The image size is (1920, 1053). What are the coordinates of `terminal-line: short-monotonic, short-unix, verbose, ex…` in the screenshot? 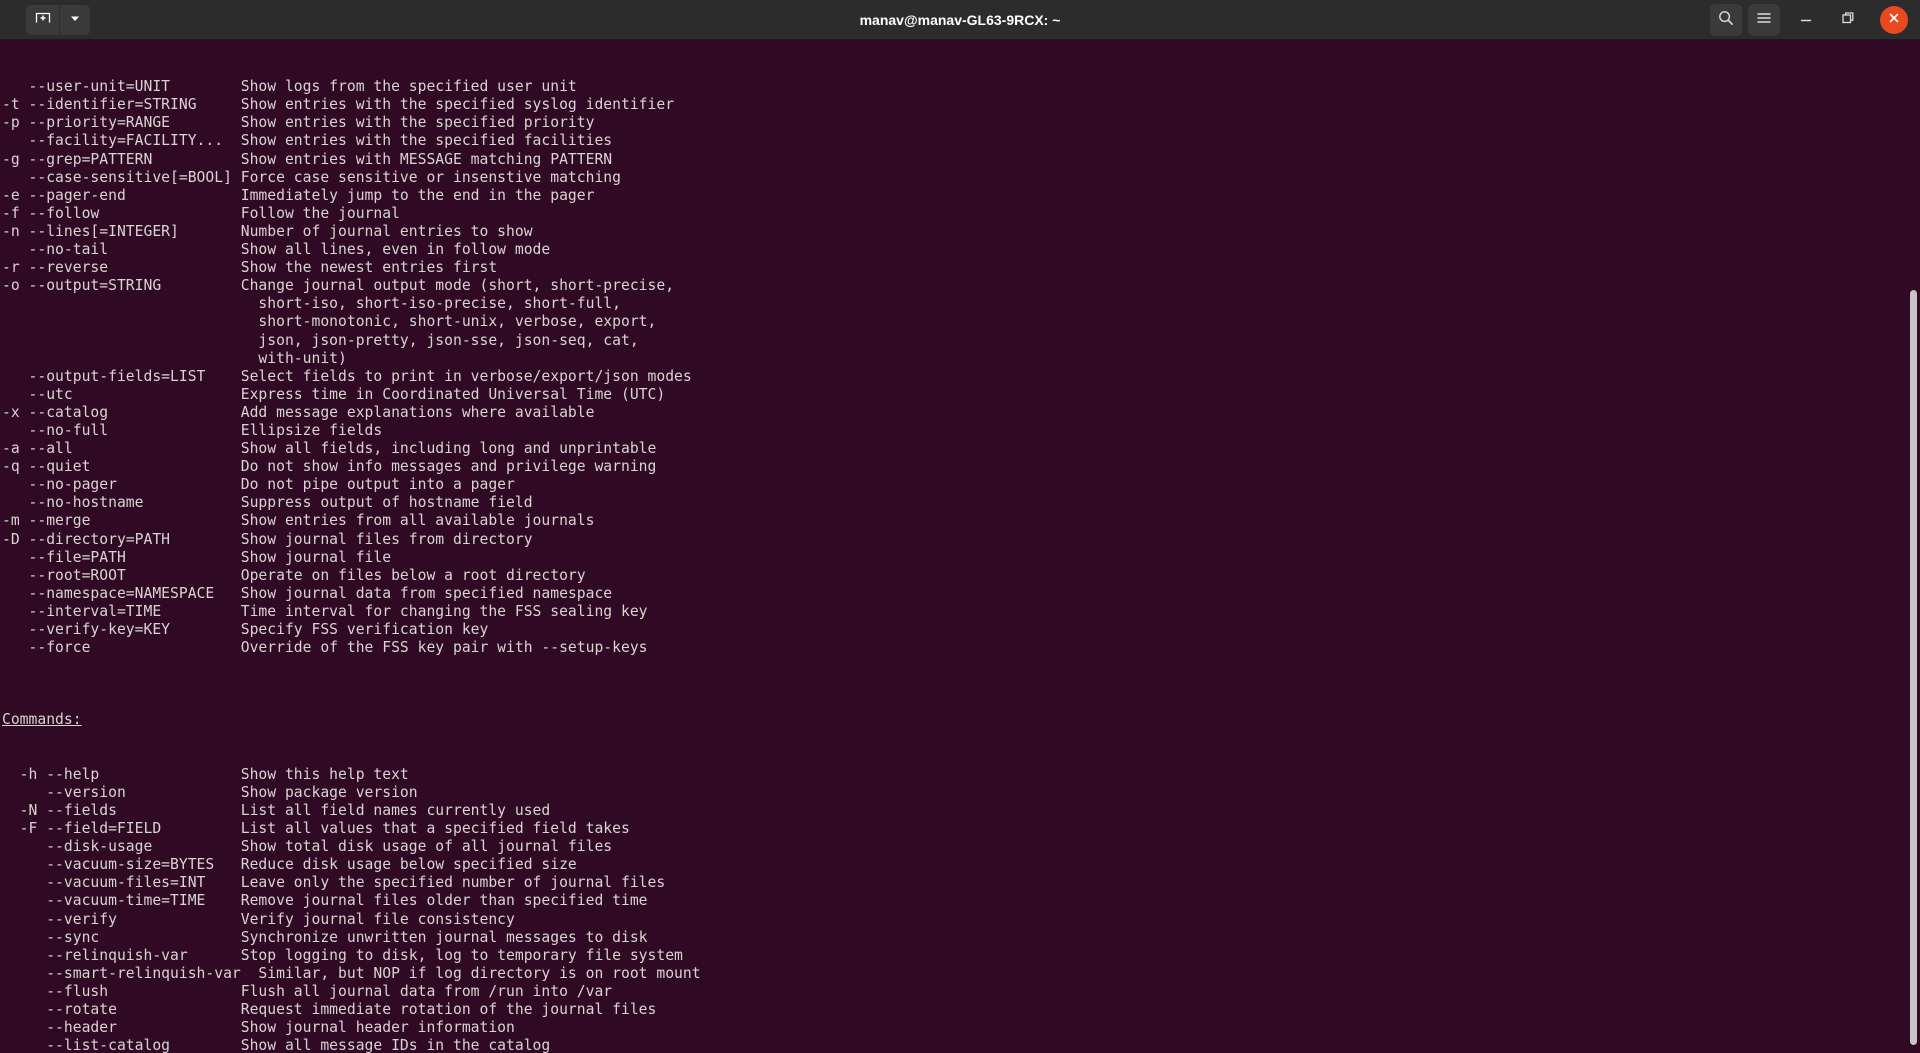 It's located at (329, 322).